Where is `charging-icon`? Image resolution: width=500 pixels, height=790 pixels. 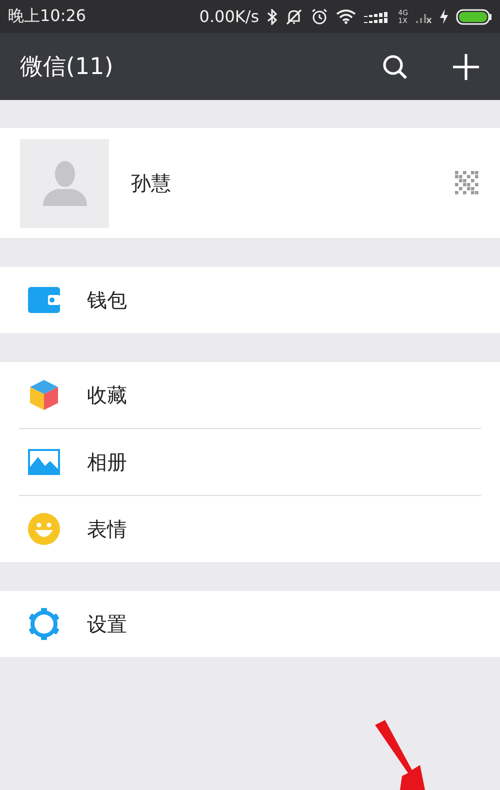
charging-icon is located at coordinates (444, 16).